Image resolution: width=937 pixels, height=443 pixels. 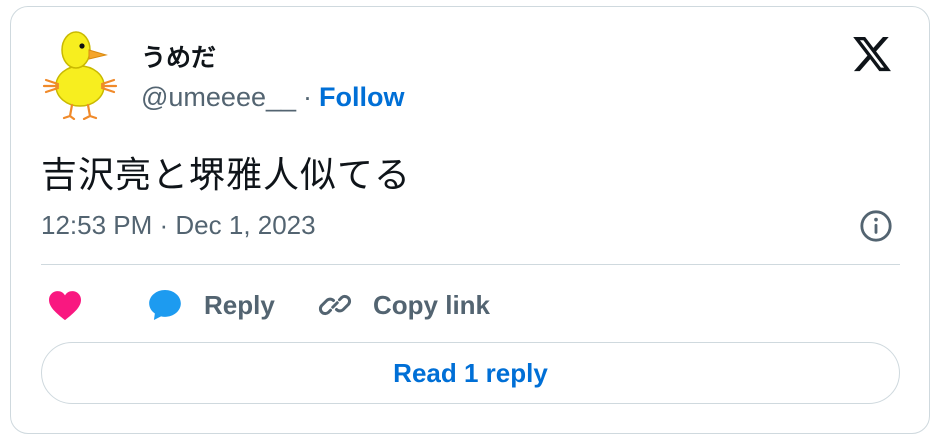 I want to click on reply-label: Reply, so click(x=239, y=304).